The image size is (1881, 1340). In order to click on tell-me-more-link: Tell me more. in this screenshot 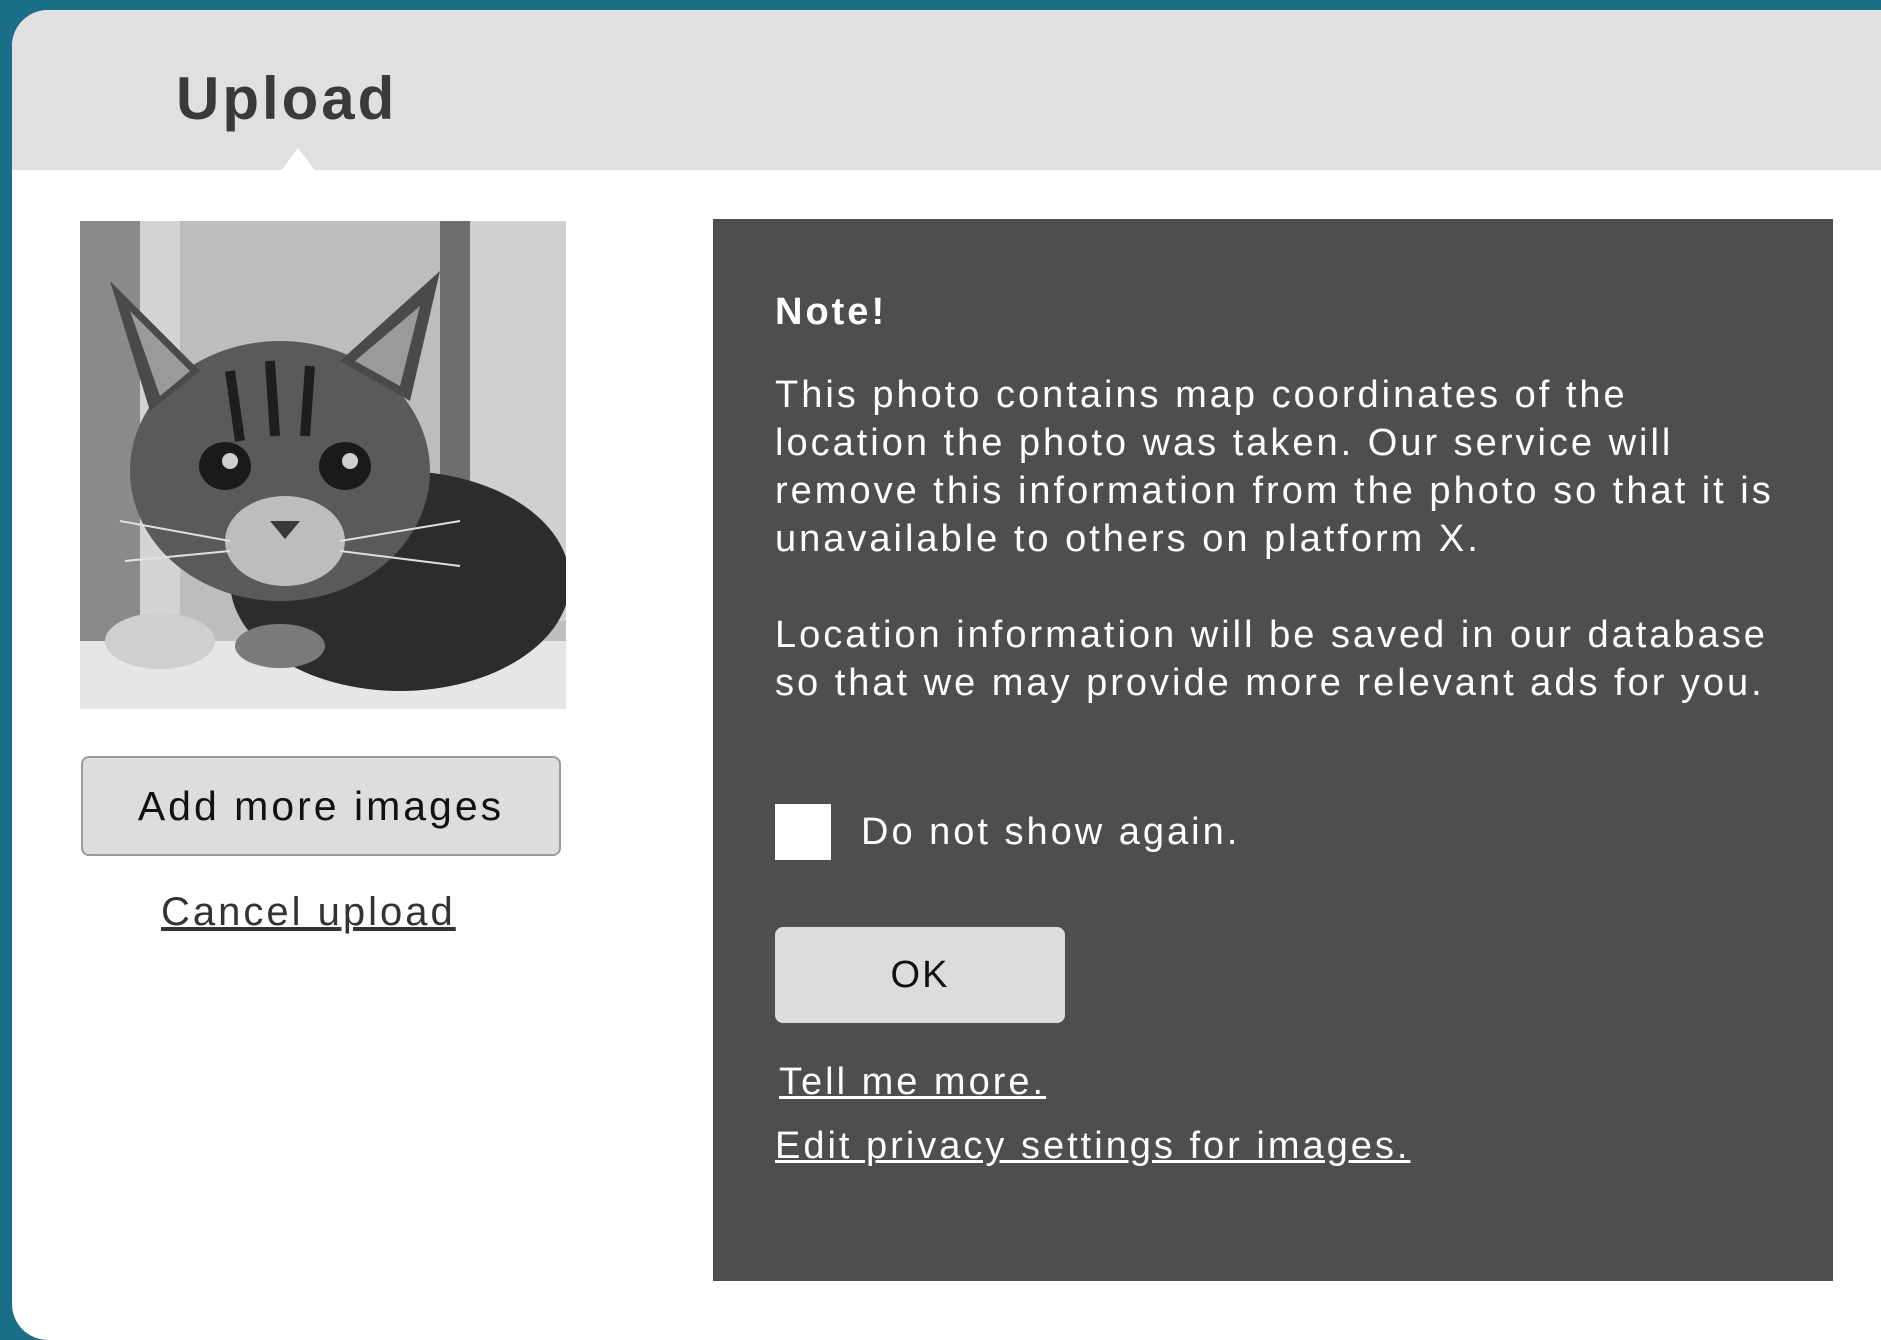, I will do `click(912, 1082)`.